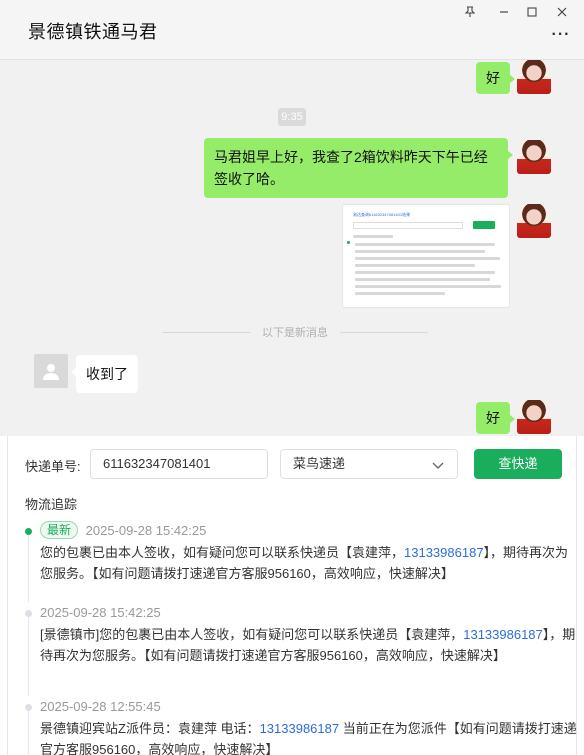 This screenshot has width=584, height=755. I want to click on chevron-down-icon, so click(438, 465).